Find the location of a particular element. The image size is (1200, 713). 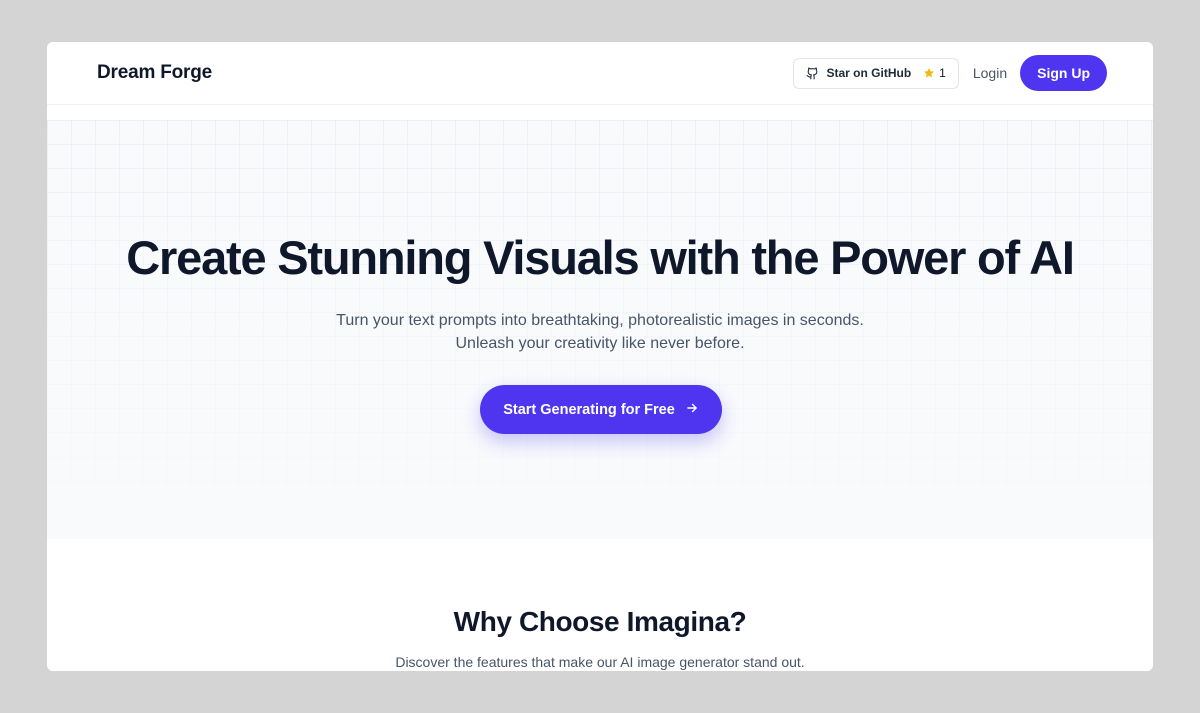

why-choose-title: Why Choose Imagina? is located at coordinates (600, 621).